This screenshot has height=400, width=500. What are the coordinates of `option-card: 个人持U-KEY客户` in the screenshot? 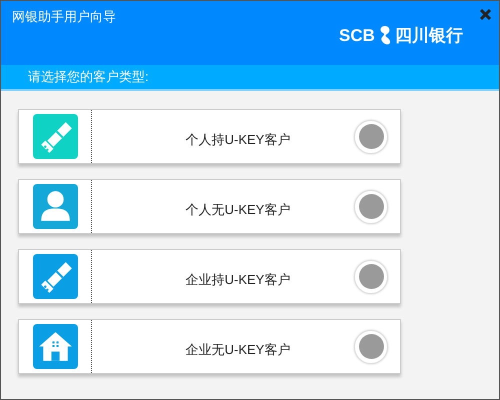 It's located at (209, 136).